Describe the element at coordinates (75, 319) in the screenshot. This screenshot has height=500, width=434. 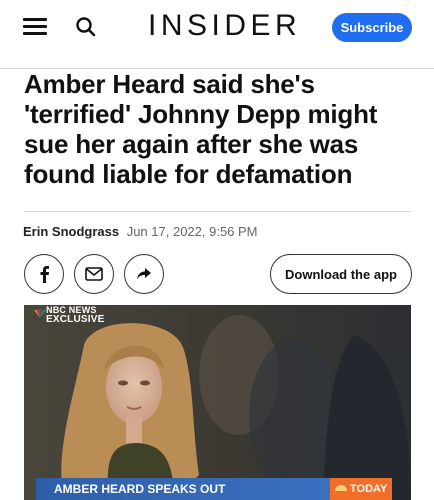
I see `exclusive-label: EXCLUSIVE` at that location.